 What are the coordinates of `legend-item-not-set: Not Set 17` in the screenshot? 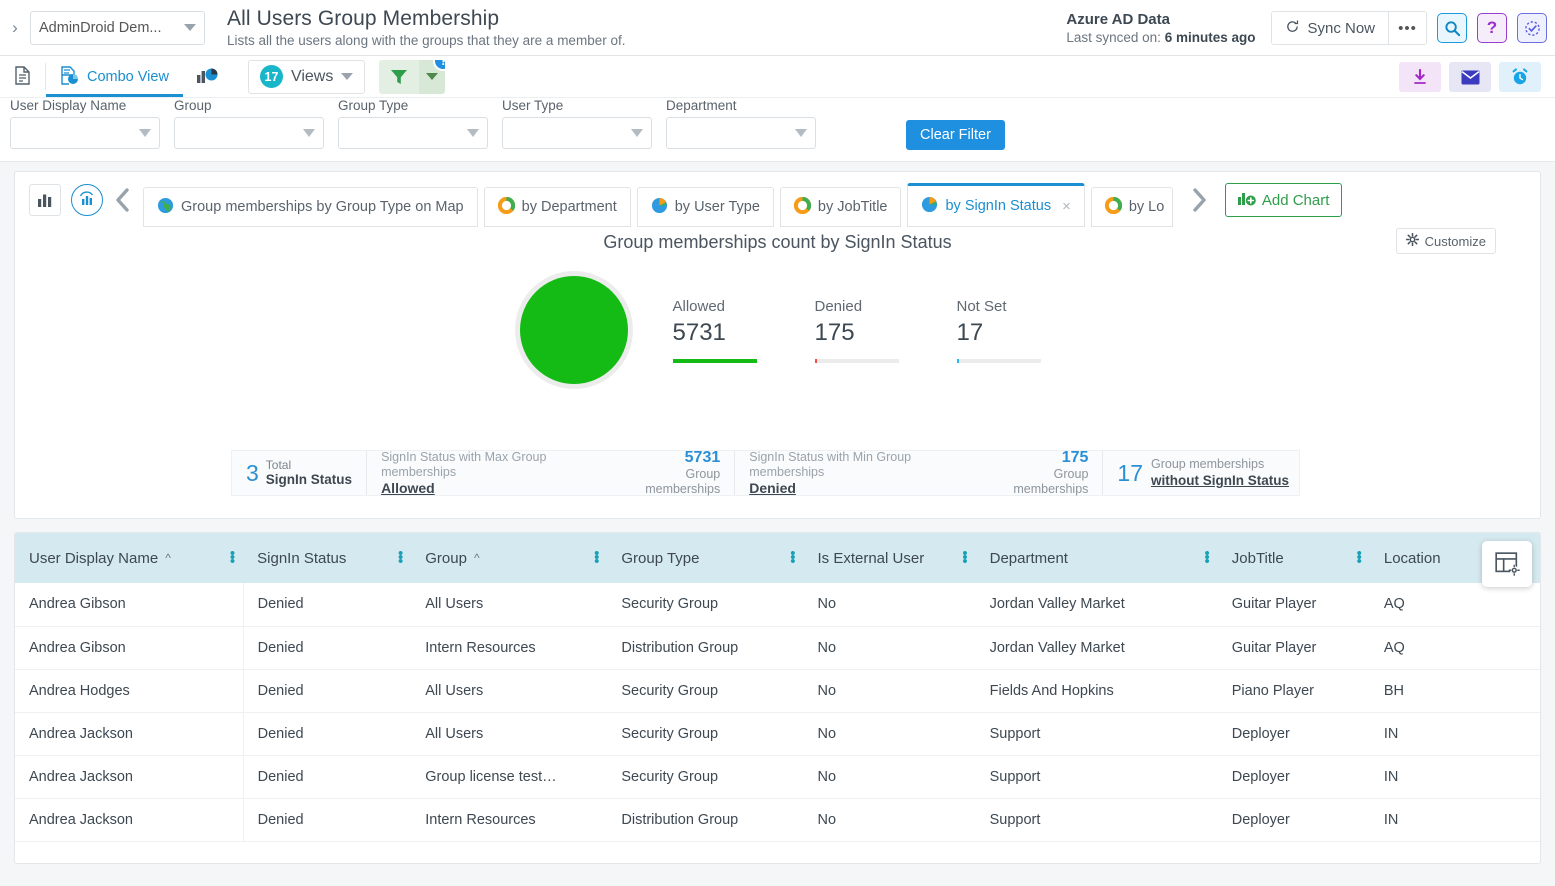 It's located at (998, 330).